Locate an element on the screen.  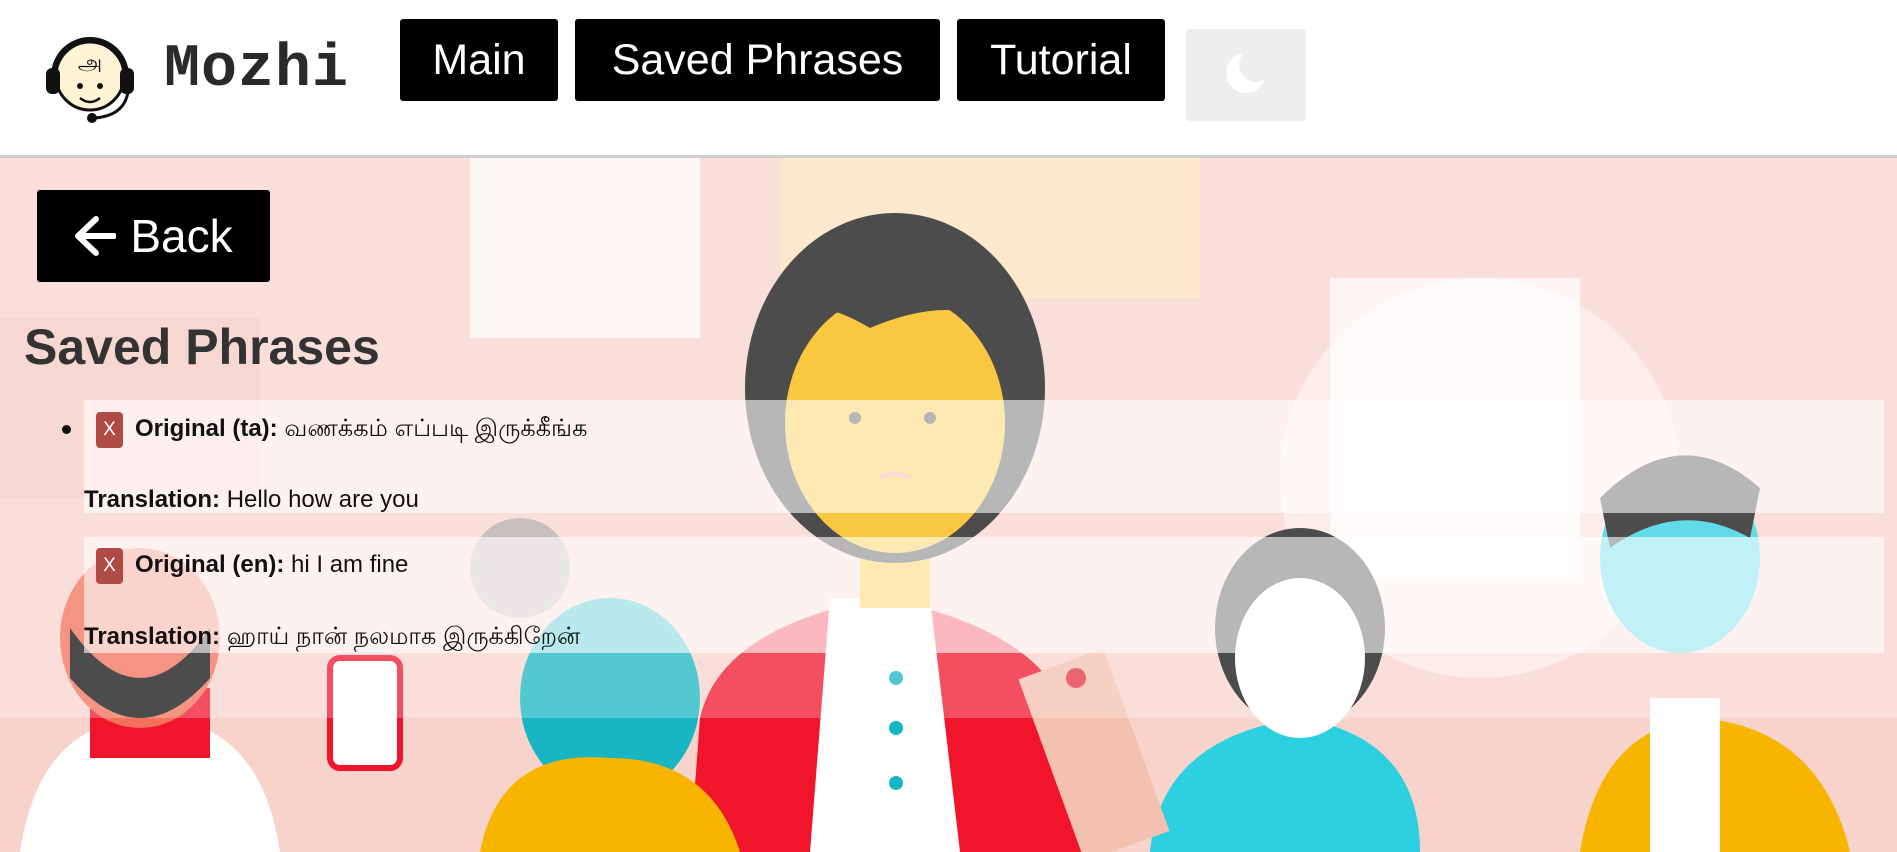
nav-main-button: Main is located at coordinates (479, 60).